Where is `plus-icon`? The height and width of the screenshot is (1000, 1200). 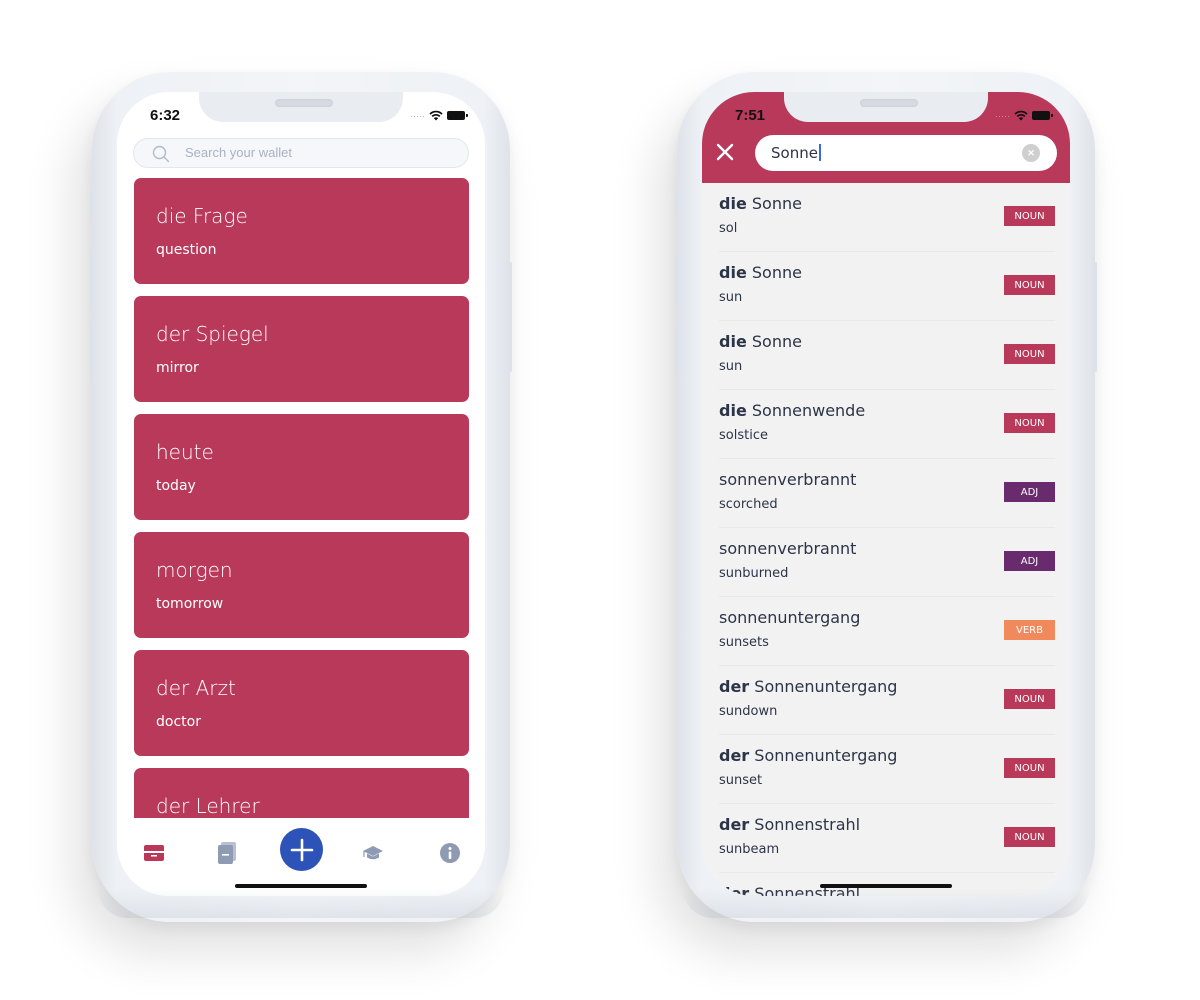
plus-icon is located at coordinates (301, 849).